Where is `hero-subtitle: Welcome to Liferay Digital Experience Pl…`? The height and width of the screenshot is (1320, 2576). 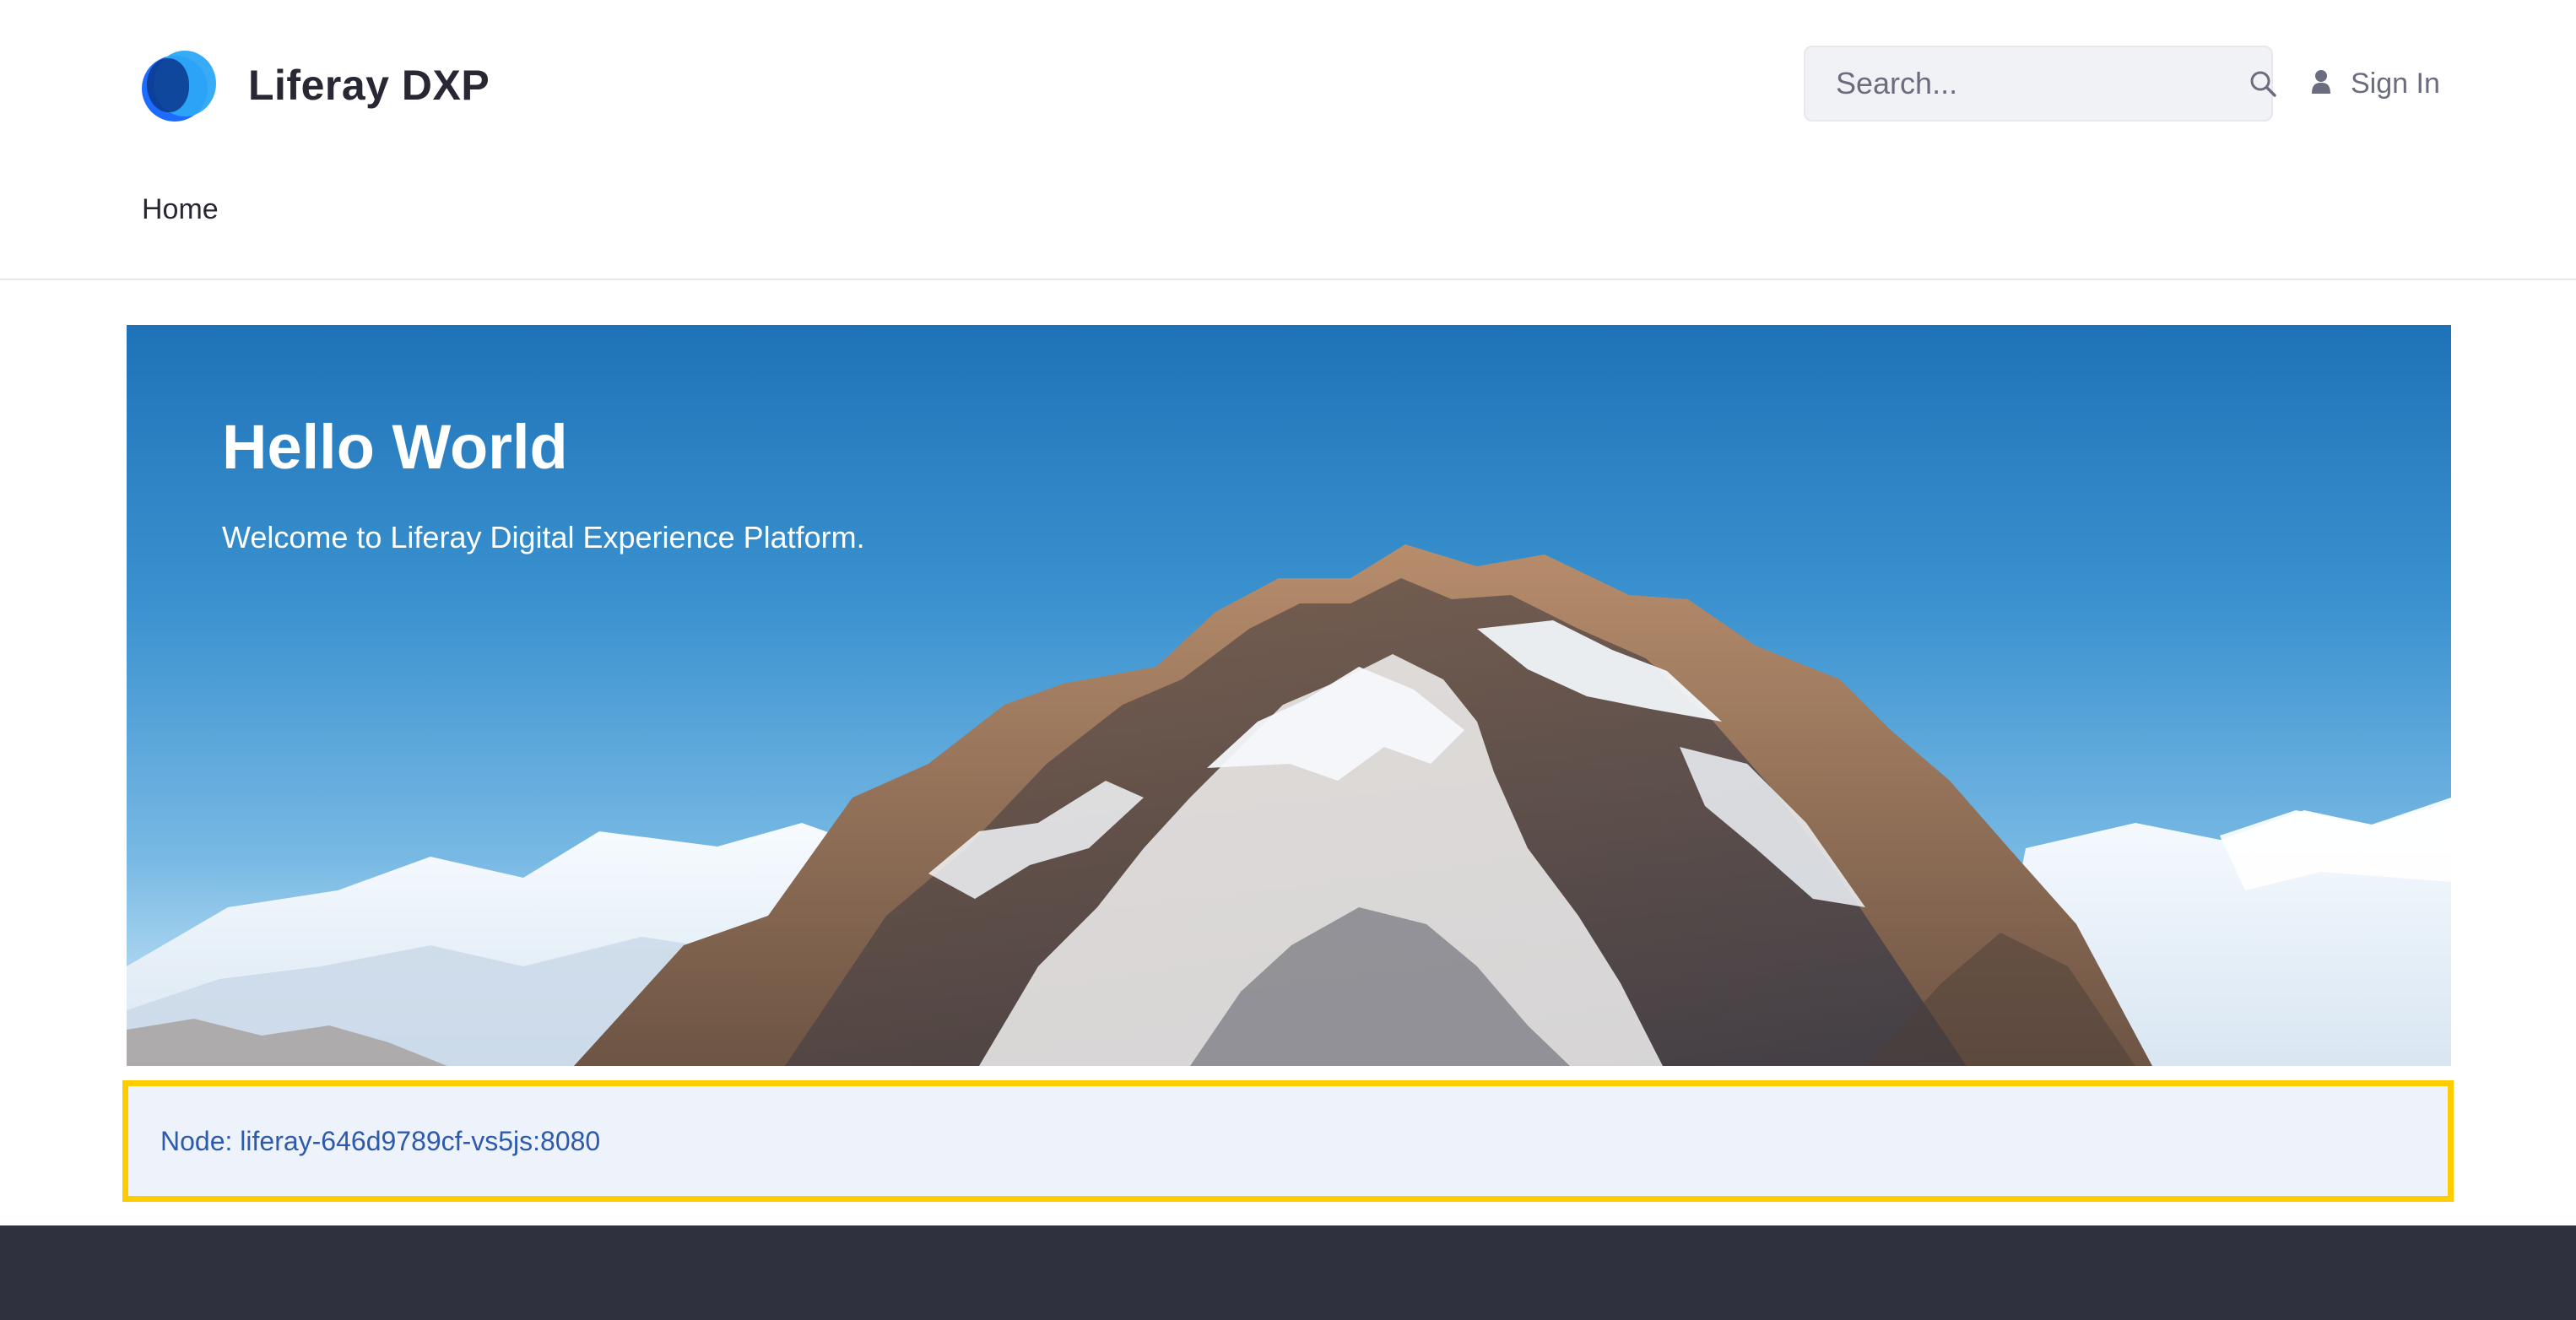
hero-subtitle: Welcome to Liferay Digital Experience Pl… is located at coordinates (543, 537).